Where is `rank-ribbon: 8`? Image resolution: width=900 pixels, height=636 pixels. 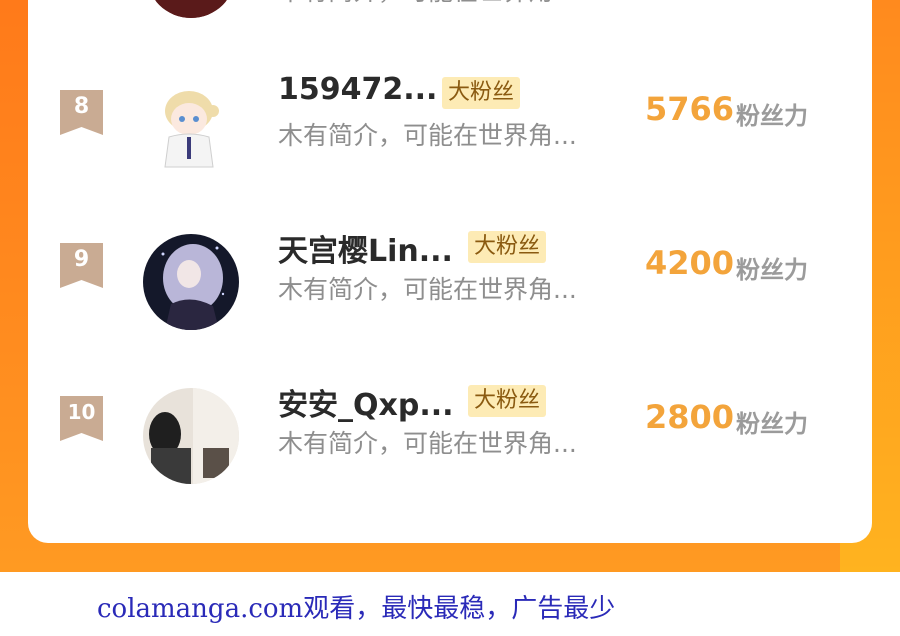 rank-ribbon: 8 is located at coordinates (81, 112).